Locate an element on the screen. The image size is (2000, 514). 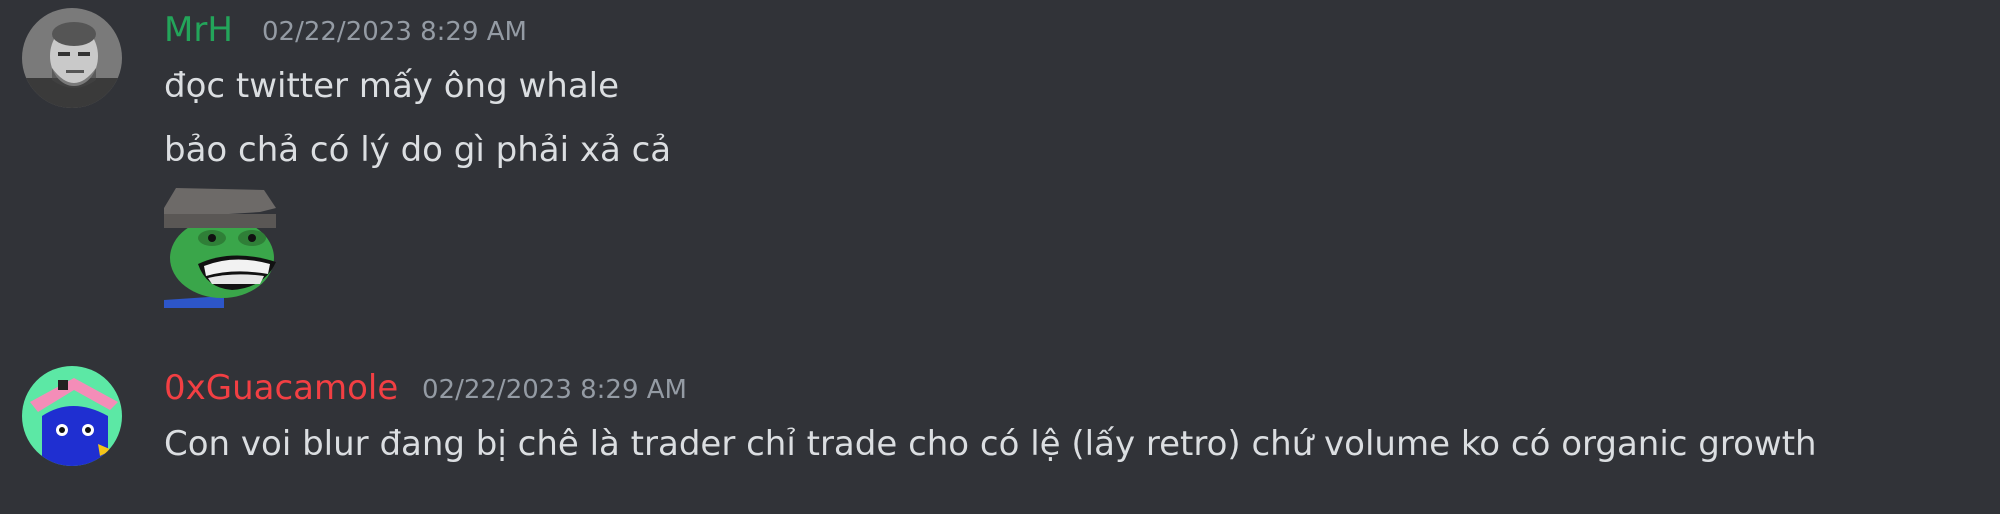
smiling-frog-sticker is located at coordinates (224, 248).